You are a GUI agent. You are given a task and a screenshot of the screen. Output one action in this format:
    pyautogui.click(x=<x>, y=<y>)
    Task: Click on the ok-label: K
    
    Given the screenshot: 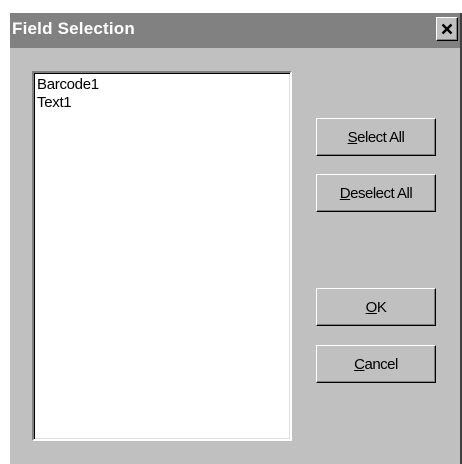 What is the action you would take?
    pyautogui.click(x=381, y=307)
    